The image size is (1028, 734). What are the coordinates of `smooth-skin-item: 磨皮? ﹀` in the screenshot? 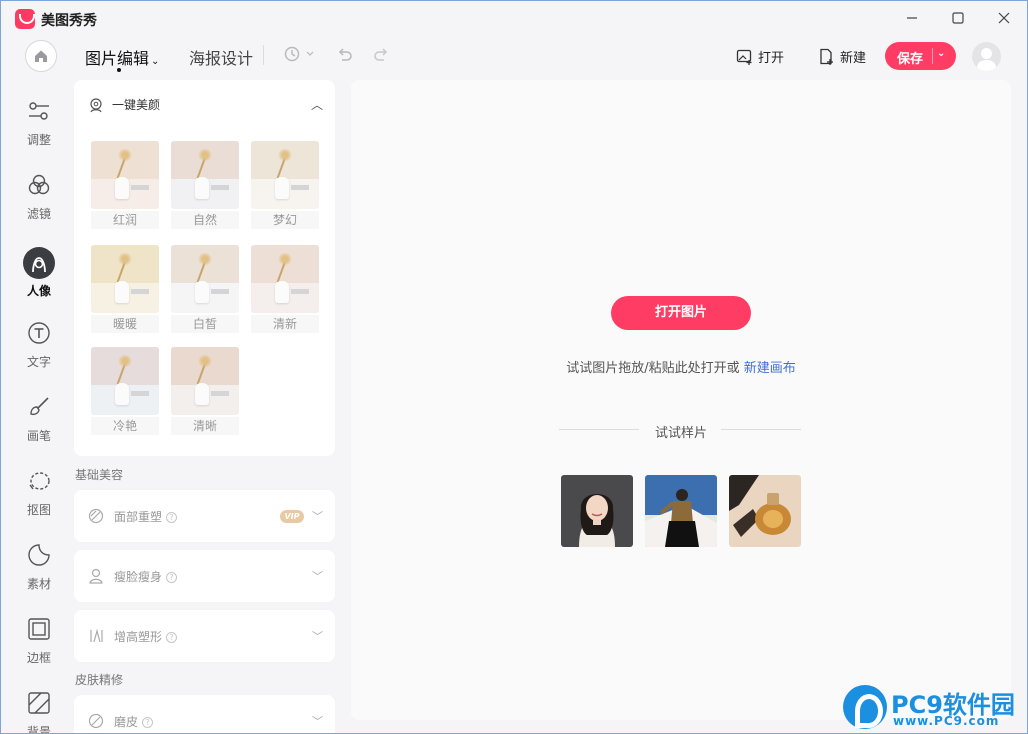 It's located at (204, 714).